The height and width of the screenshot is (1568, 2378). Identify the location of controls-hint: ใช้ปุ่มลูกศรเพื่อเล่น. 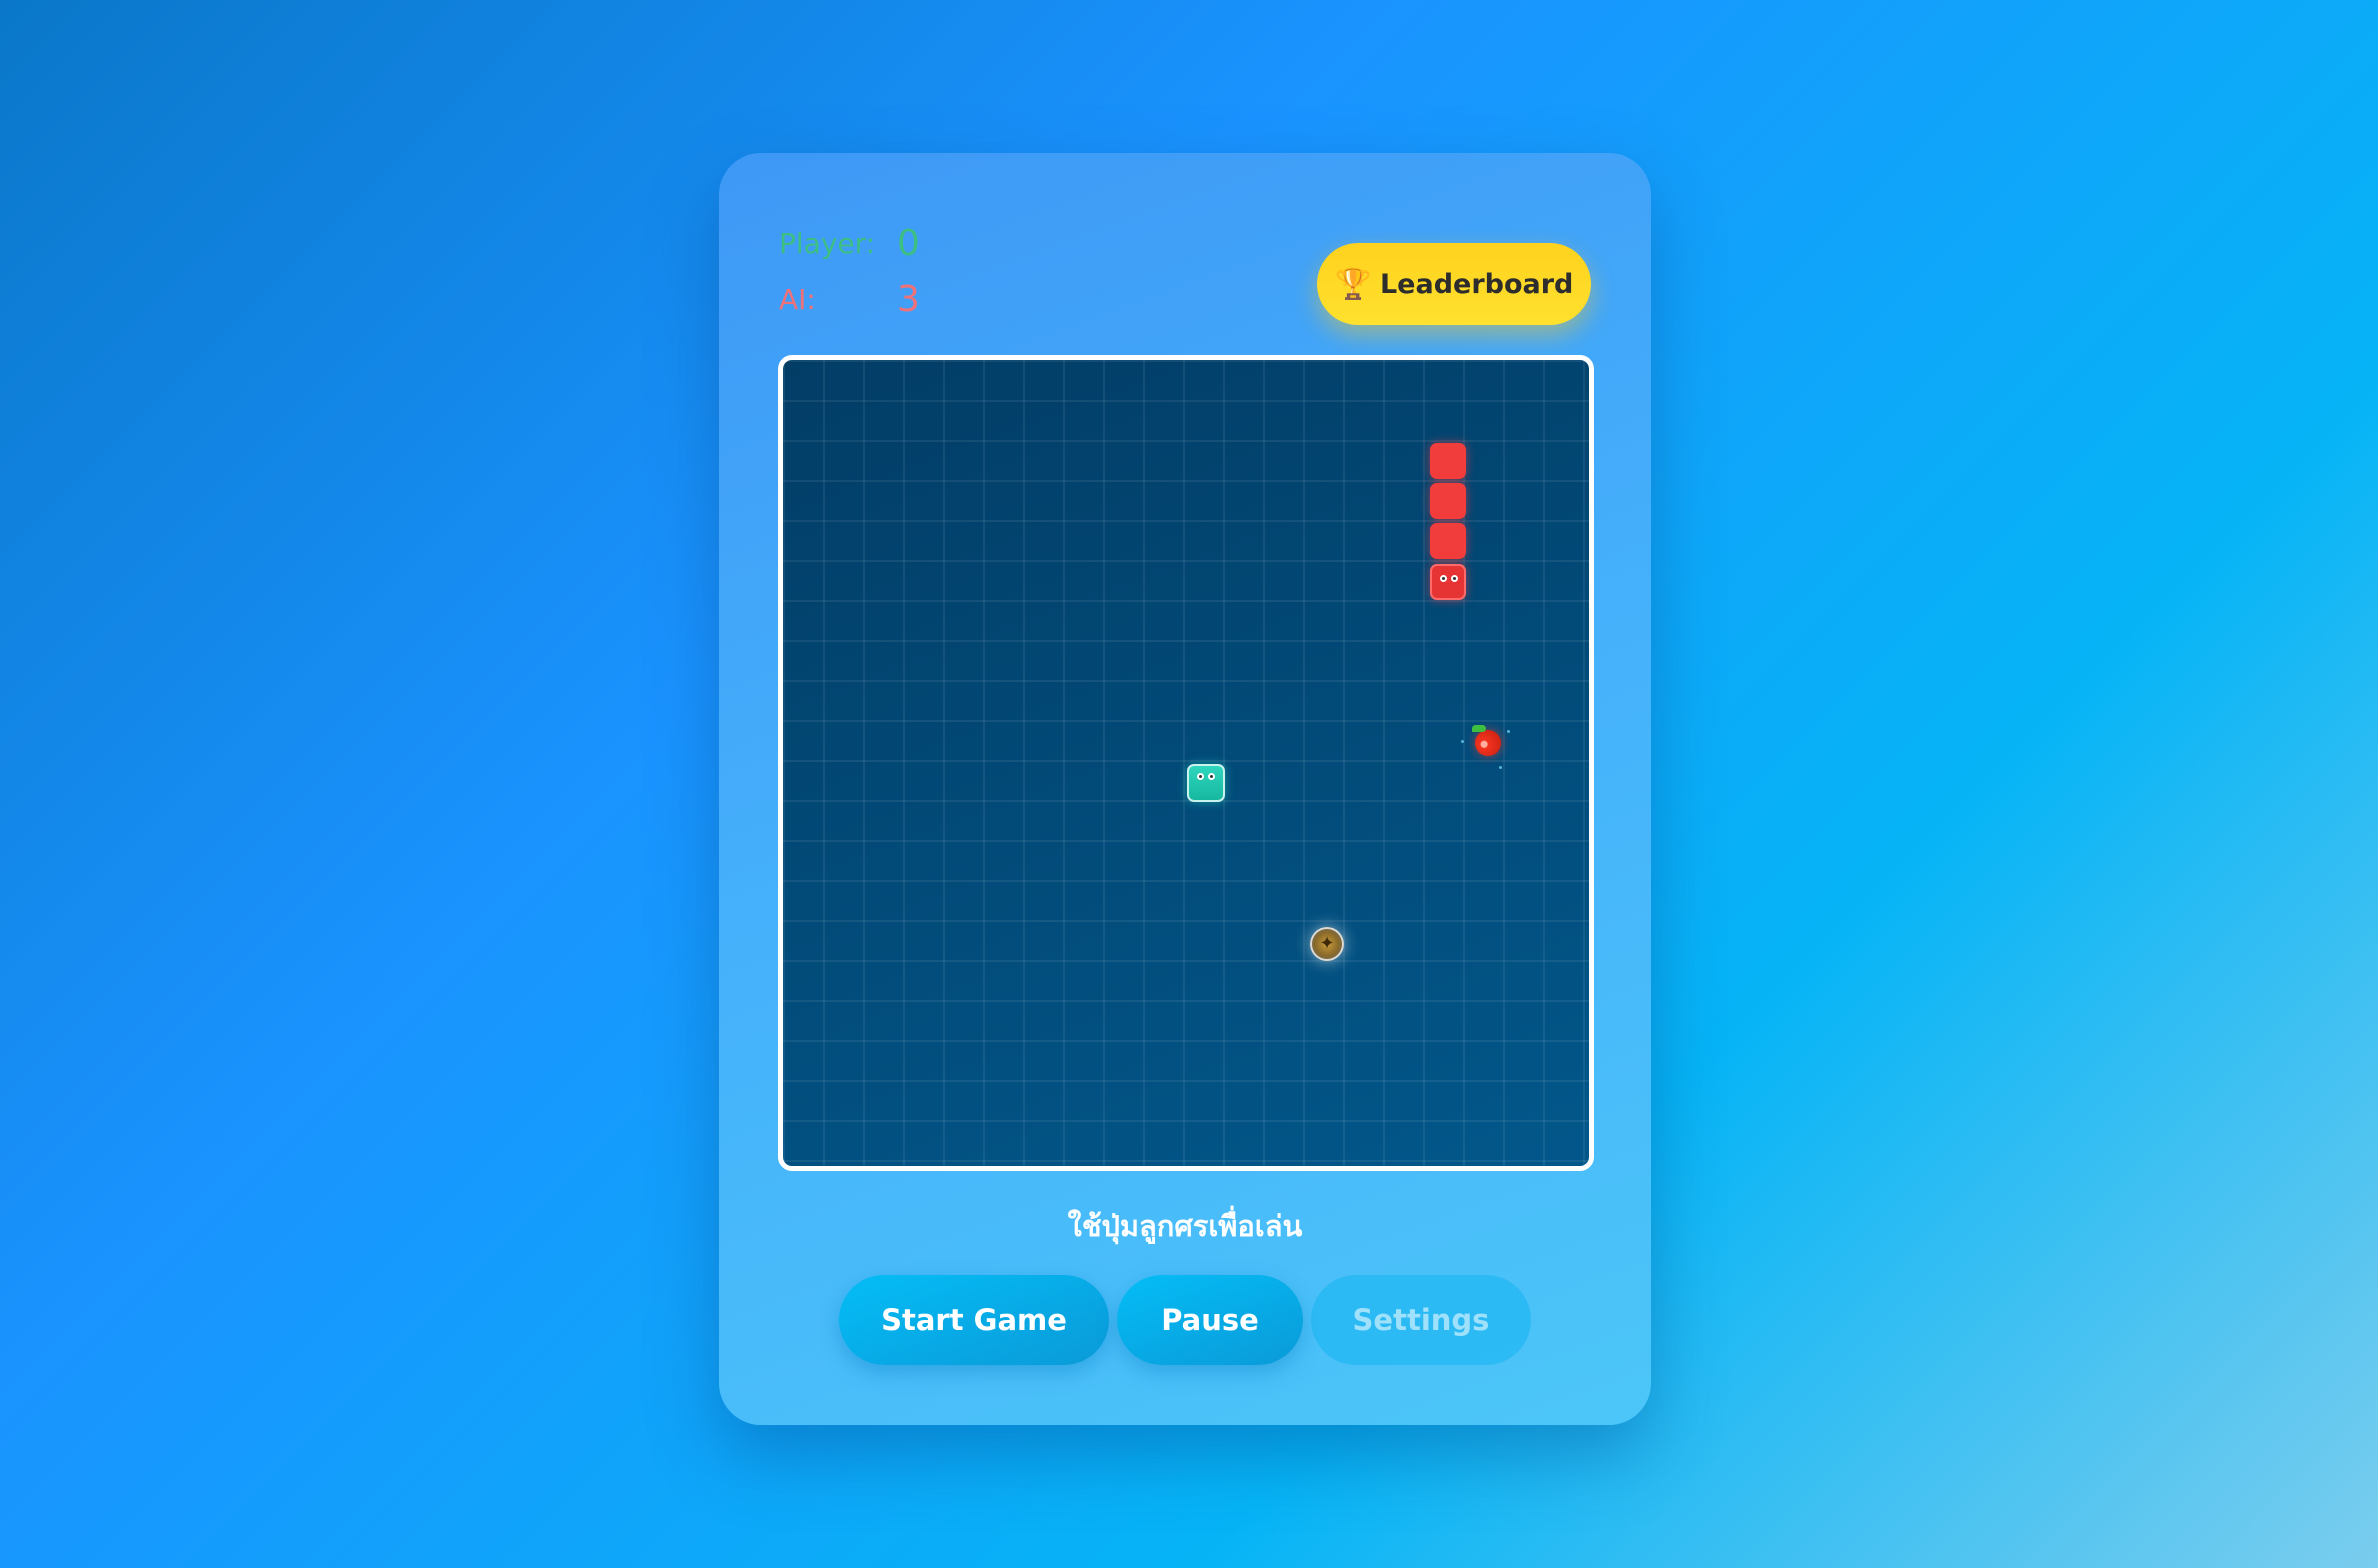
(1185, 1226).